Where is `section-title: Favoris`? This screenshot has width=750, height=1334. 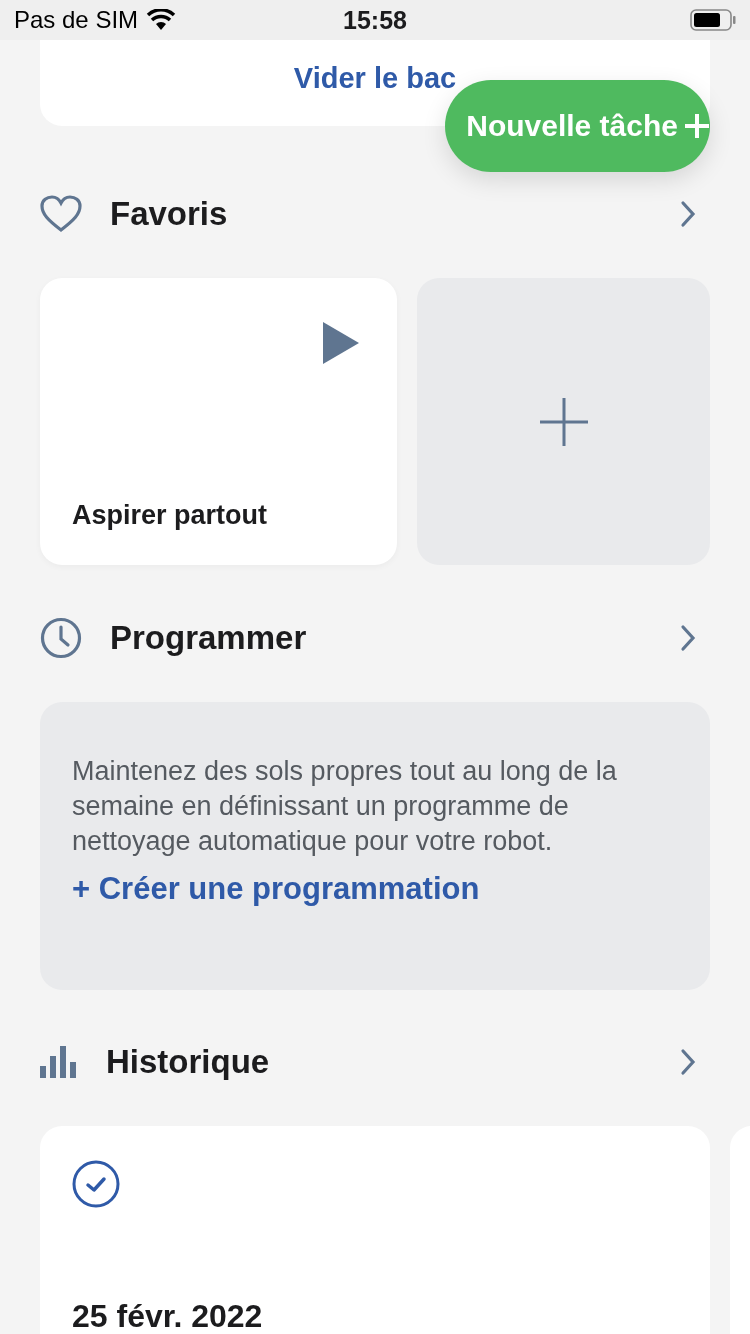 section-title: Favoris is located at coordinates (169, 214).